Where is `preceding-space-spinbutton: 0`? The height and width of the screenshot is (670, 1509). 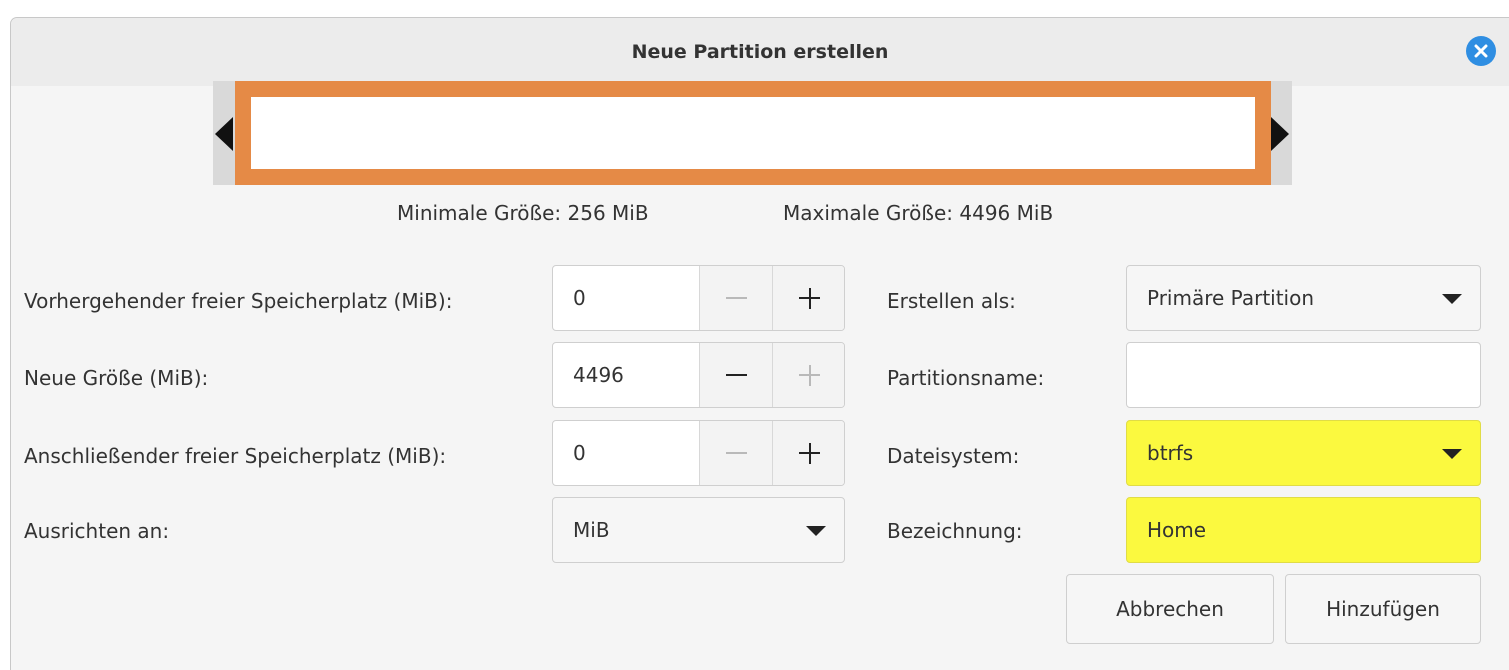 preceding-space-spinbutton: 0 is located at coordinates (698, 298).